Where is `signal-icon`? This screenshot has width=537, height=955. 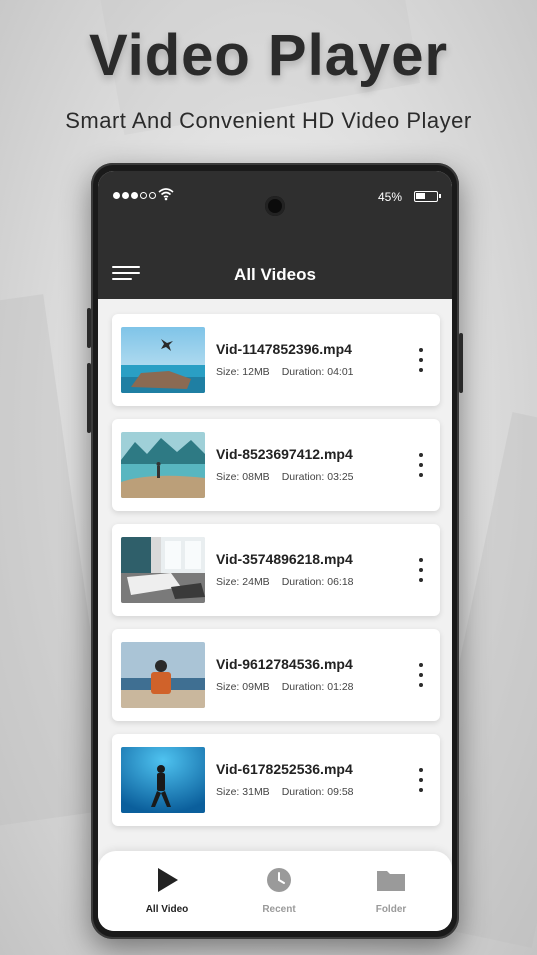
signal-icon is located at coordinates (134, 195).